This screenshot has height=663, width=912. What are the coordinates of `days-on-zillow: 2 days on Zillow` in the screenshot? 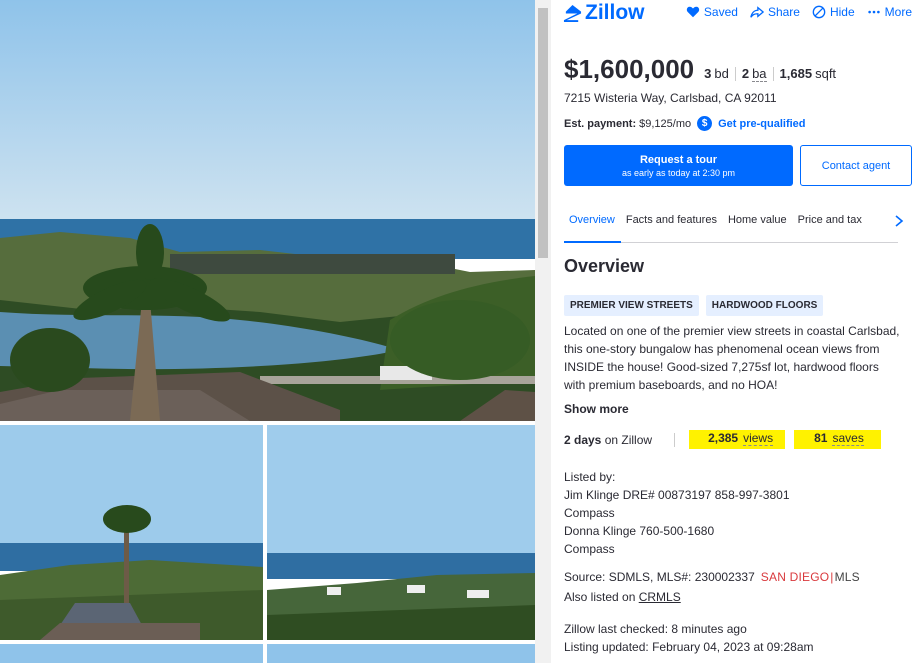 It's located at (608, 440).